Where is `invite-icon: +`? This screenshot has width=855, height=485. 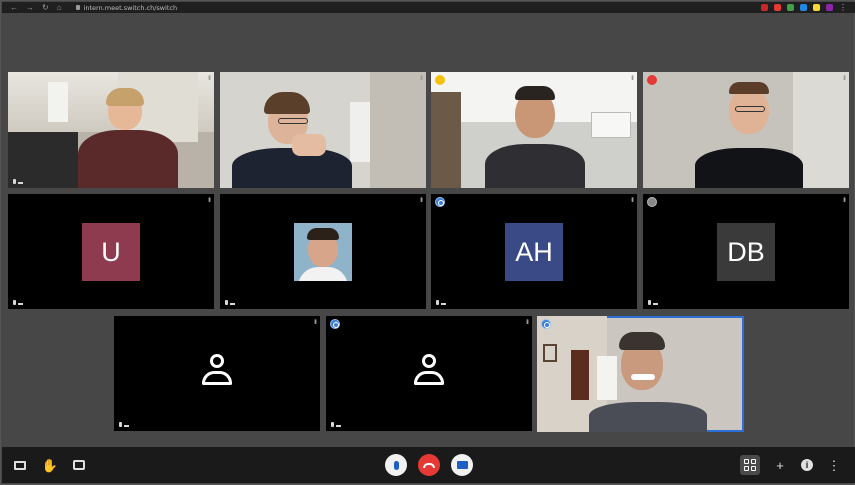 invite-icon: + is located at coordinates (780, 465).